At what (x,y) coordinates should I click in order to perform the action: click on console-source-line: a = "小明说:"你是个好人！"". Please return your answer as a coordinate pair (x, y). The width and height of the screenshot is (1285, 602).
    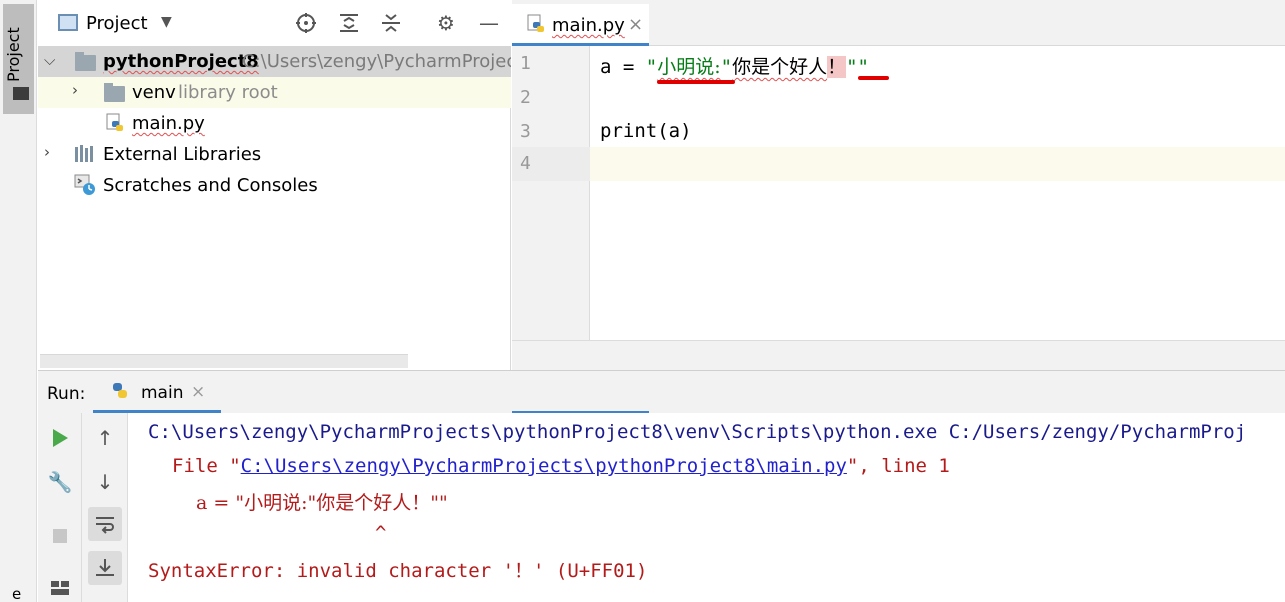
    Looking at the image, I should click on (322, 501).